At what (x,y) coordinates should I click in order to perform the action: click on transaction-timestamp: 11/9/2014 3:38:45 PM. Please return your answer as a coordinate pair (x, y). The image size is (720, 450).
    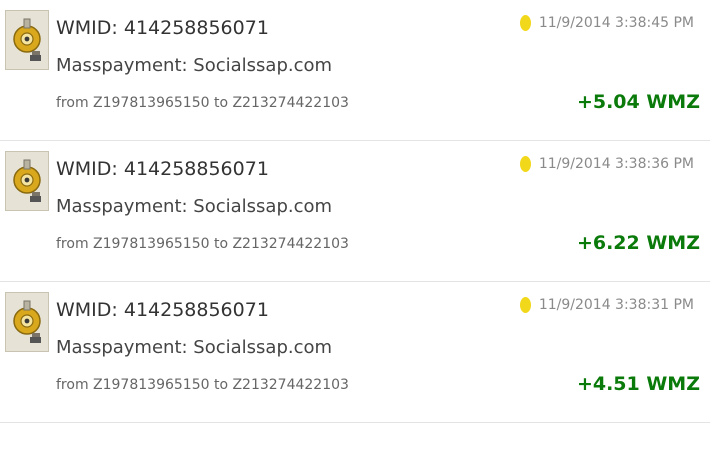
    Looking at the image, I should click on (606, 23).